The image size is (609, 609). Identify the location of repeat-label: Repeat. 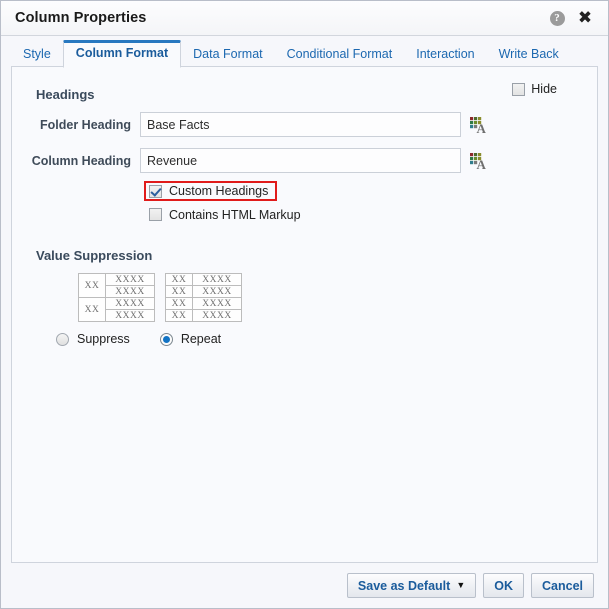
(201, 339).